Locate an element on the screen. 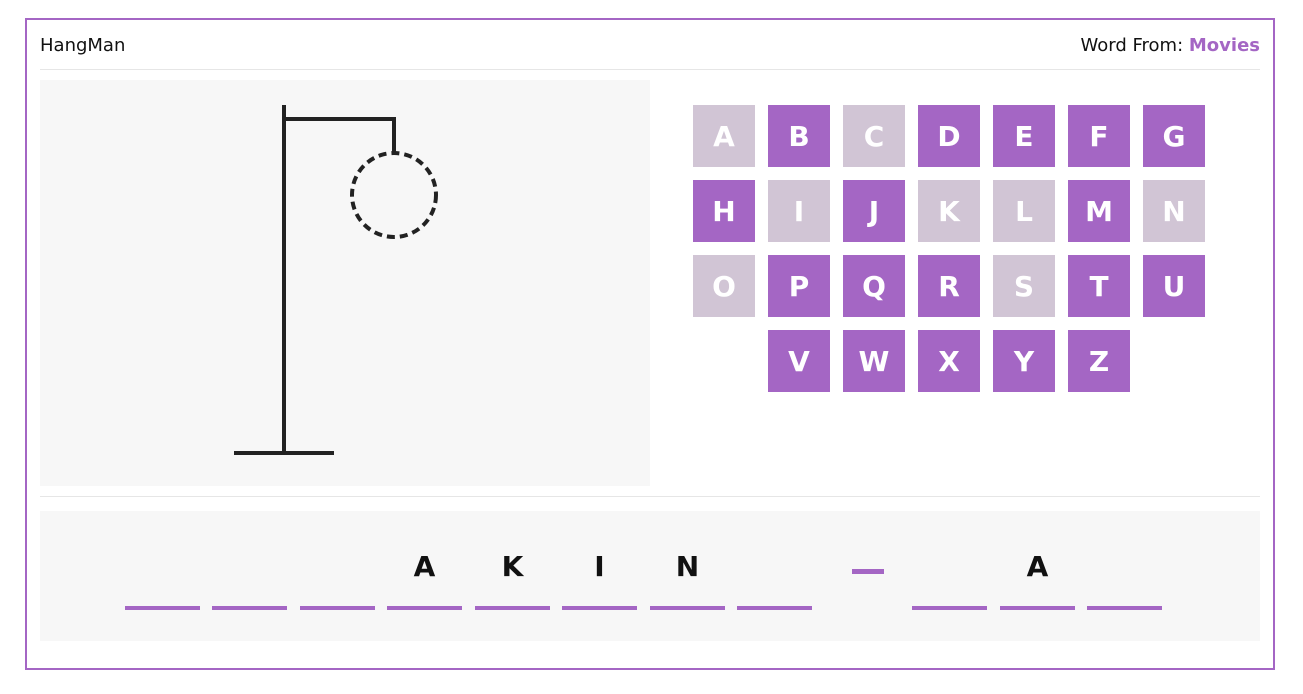  letter-key-e: E is located at coordinates (1024, 136).